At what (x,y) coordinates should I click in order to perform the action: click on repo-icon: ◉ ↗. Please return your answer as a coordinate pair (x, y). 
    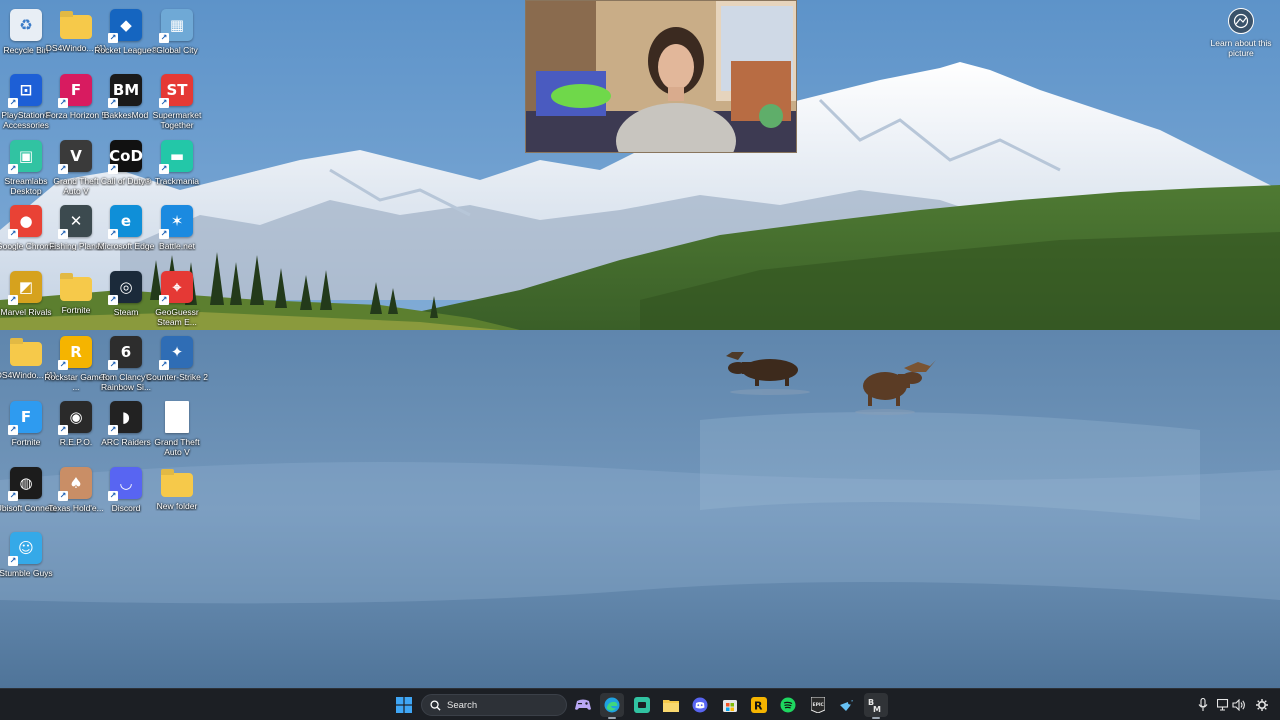
    Looking at the image, I should click on (75, 418).